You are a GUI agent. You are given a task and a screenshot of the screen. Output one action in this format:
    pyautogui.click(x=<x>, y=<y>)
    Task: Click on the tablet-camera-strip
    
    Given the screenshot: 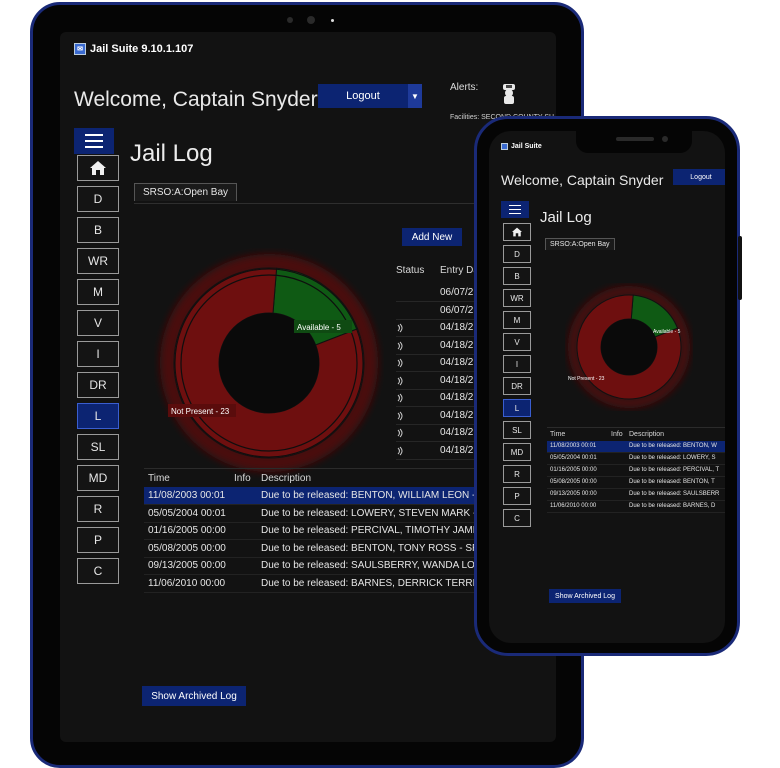 What is the action you would take?
    pyautogui.click(x=317, y=20)
    